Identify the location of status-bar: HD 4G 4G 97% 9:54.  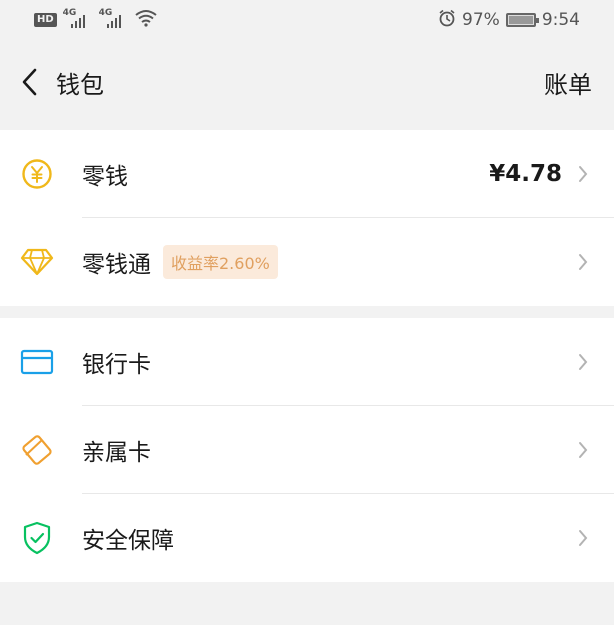
(307, 20).